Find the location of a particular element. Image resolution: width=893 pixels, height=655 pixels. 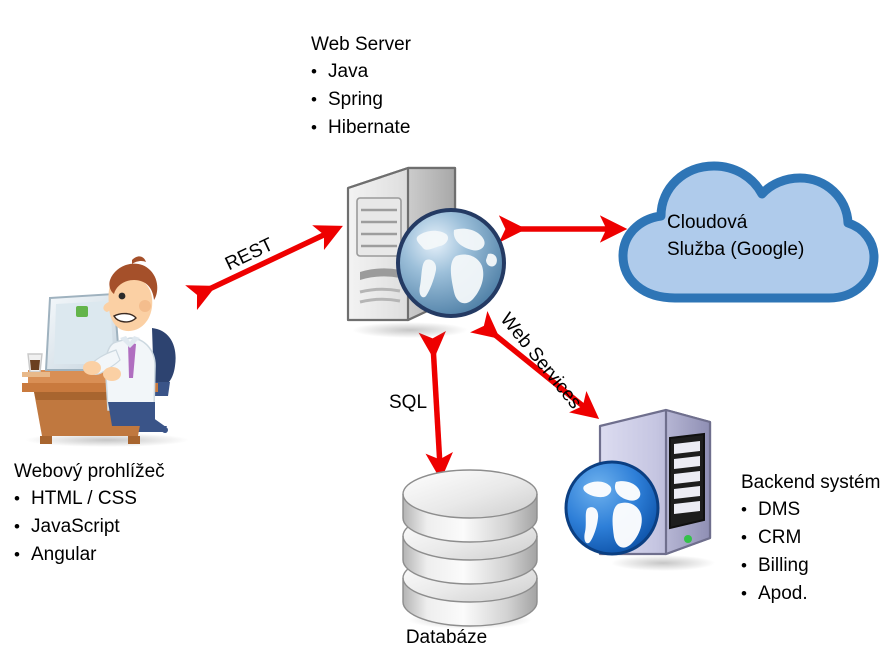

cloud-label: Cloudová Služba (Google) is located at coordinates (735, 236).